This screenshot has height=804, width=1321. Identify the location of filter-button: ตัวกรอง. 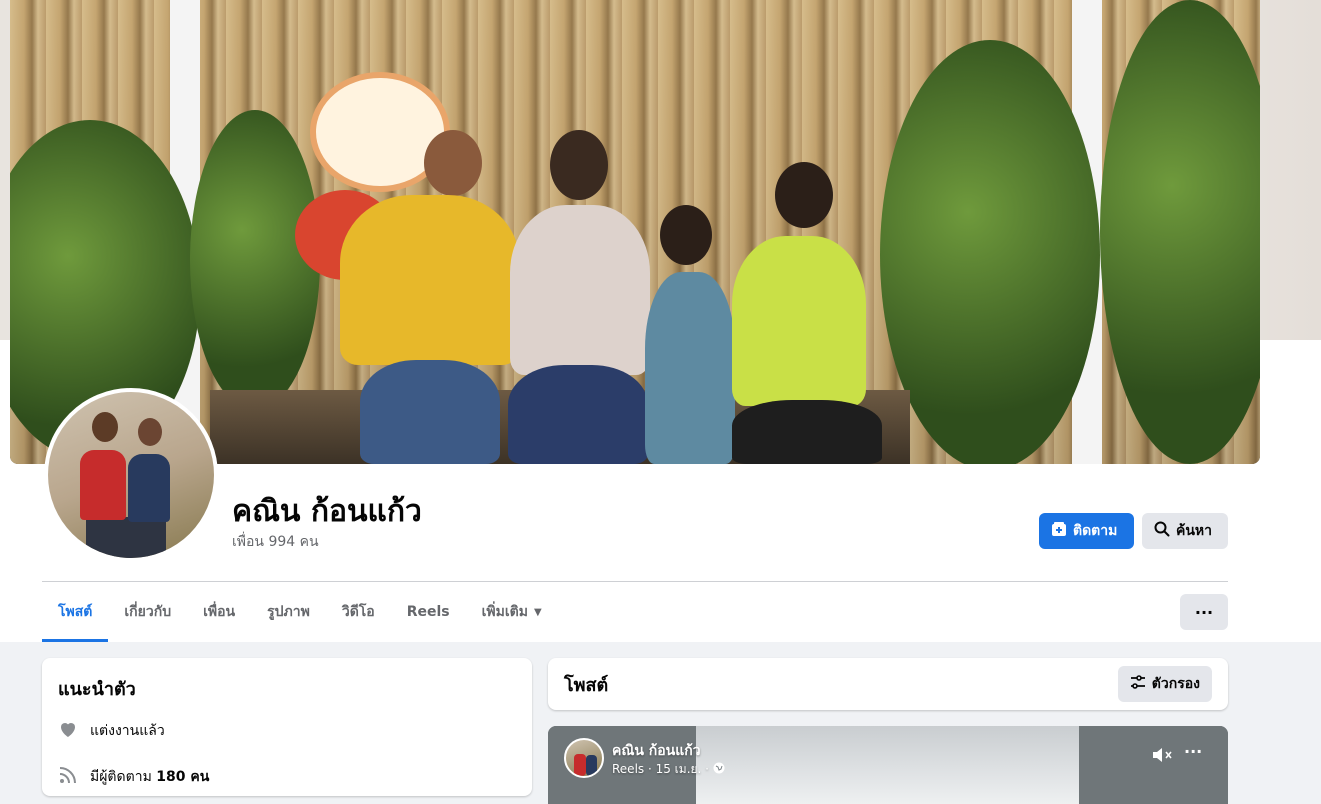
(1164, 684).